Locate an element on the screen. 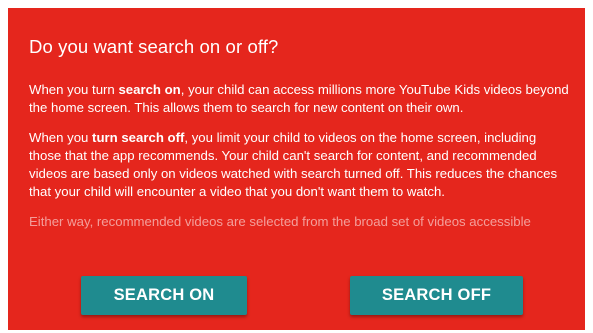 The height and width of the screenshot is (333, 593). search-off-emphasis: turn search off is located at coordinates (138, 137).